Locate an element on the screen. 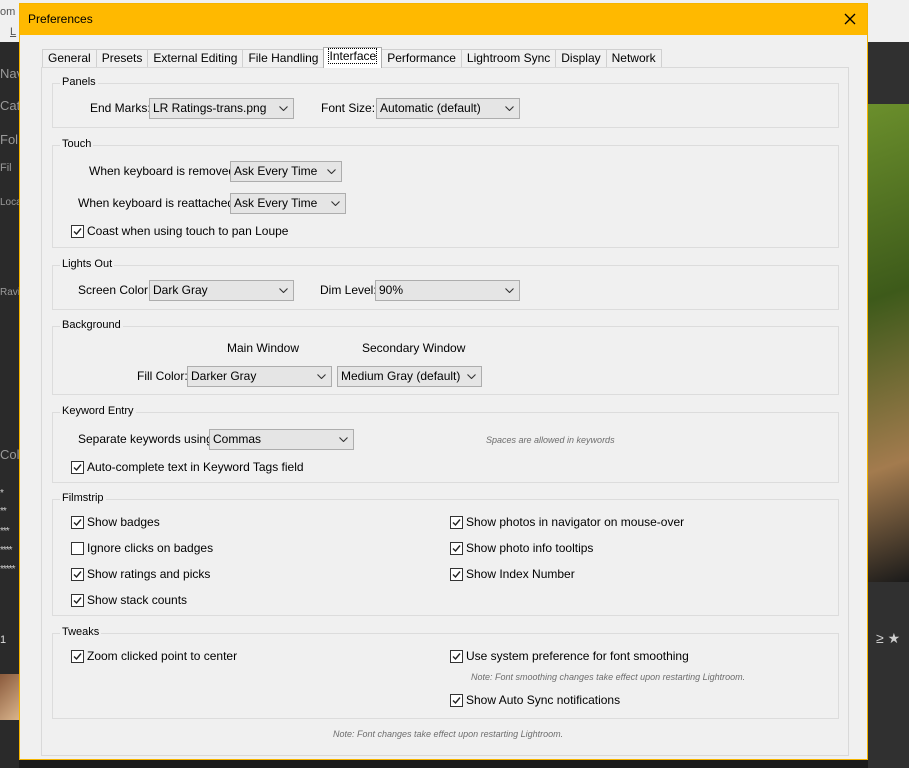  background-photo is located at coordinates (888, 343).